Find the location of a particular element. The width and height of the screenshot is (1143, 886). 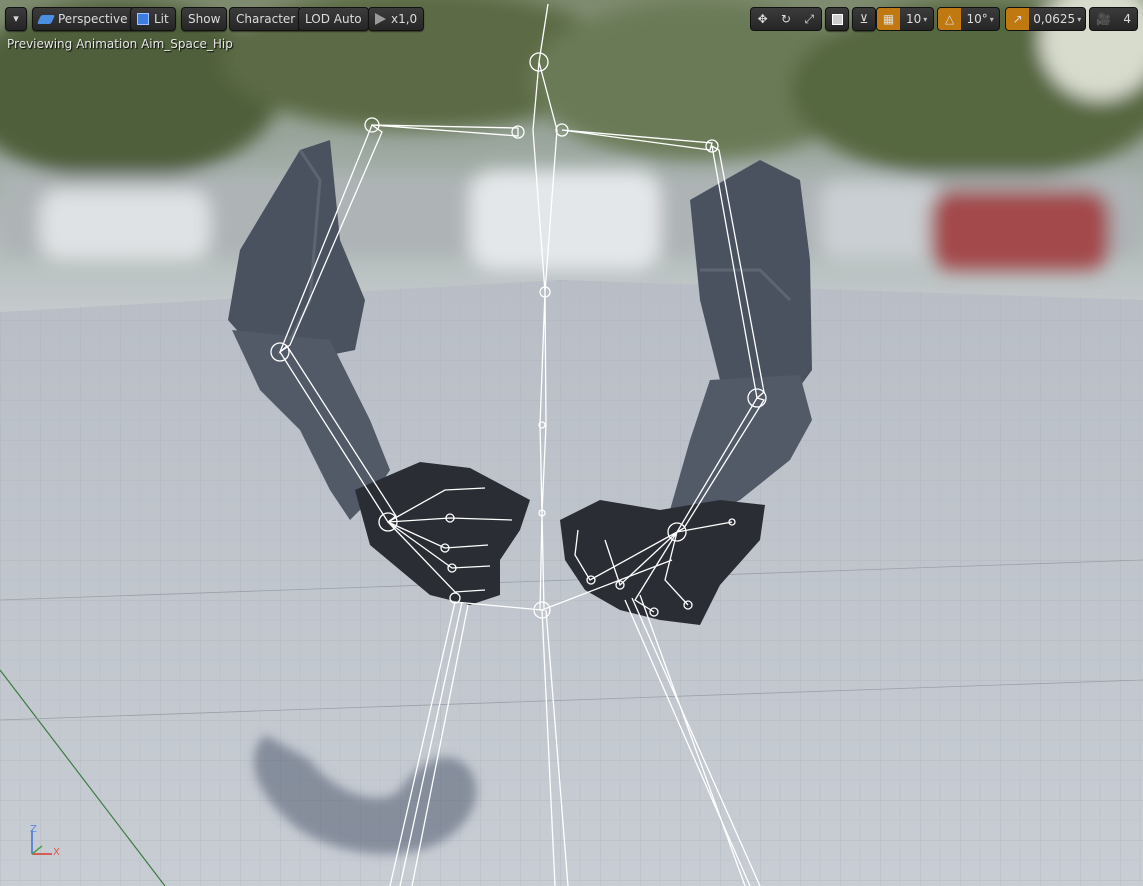

grid-snap-group: ▦ 10 ▾ is located at coordinates (905, 19).